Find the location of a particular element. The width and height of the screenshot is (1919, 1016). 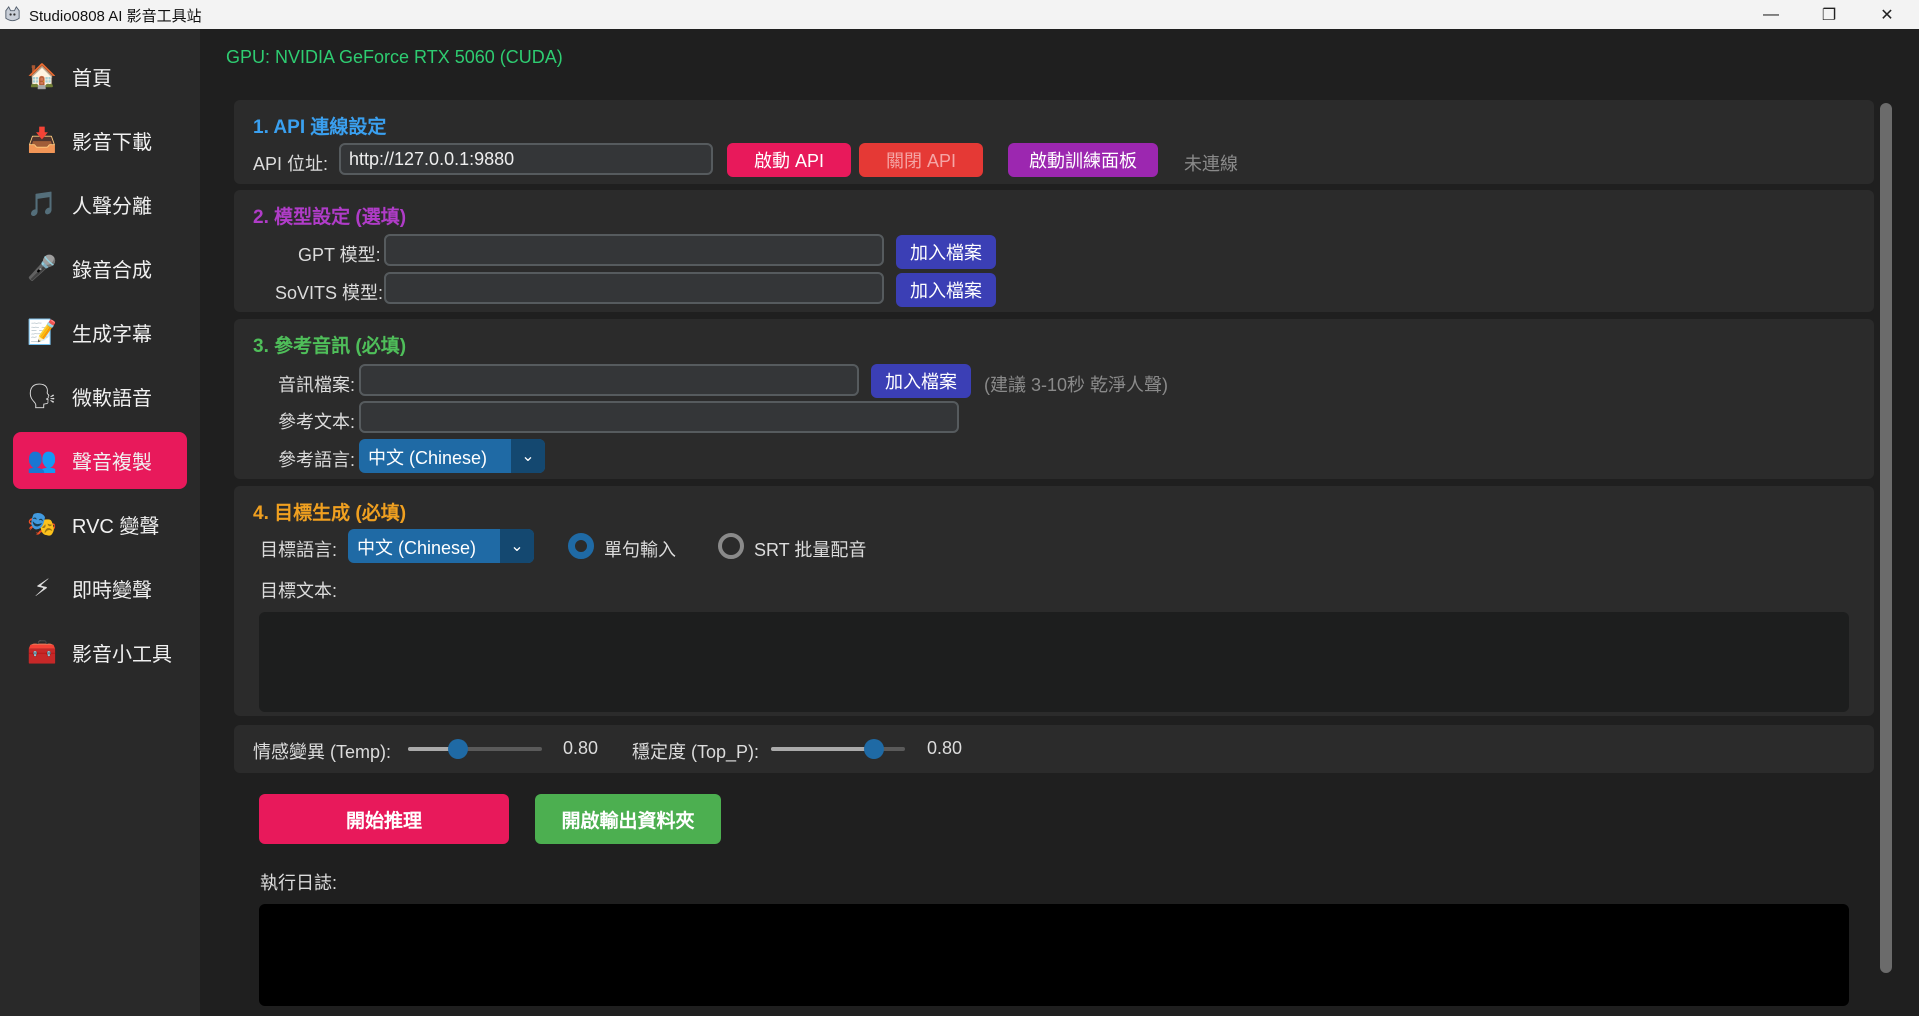

start-api-button: 啟動 API is located at coordinates (789, 160).